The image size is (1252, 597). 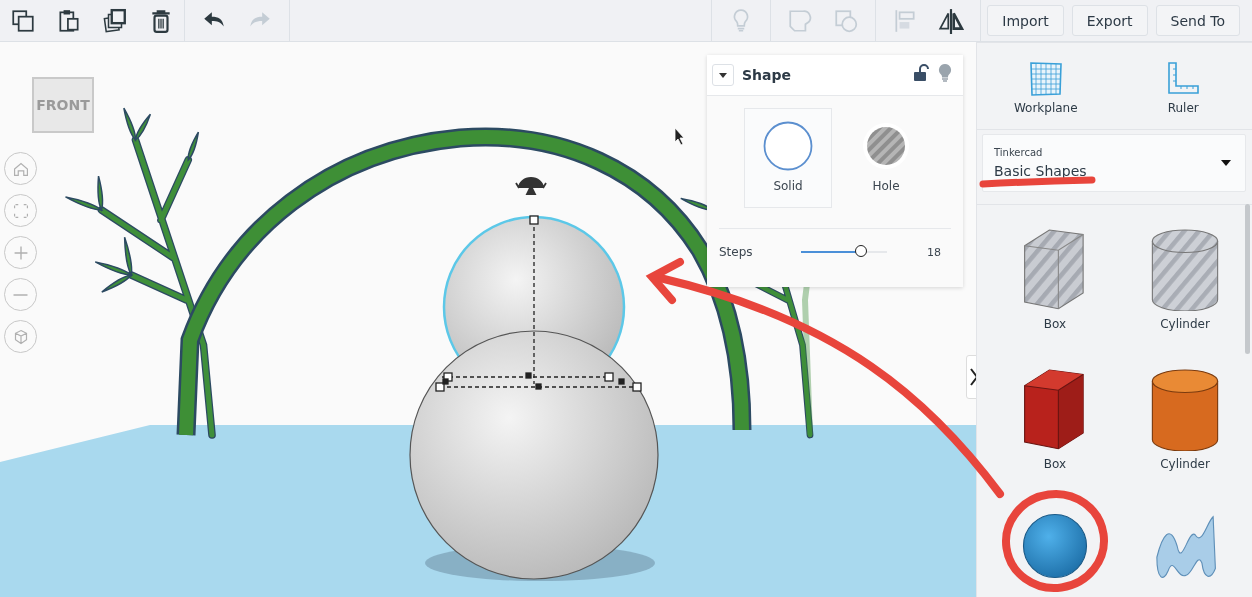 What do you see at coordinates (115, 20) in the screenshot?
I see `duplicate-icon` at bounding box center [115, 20].